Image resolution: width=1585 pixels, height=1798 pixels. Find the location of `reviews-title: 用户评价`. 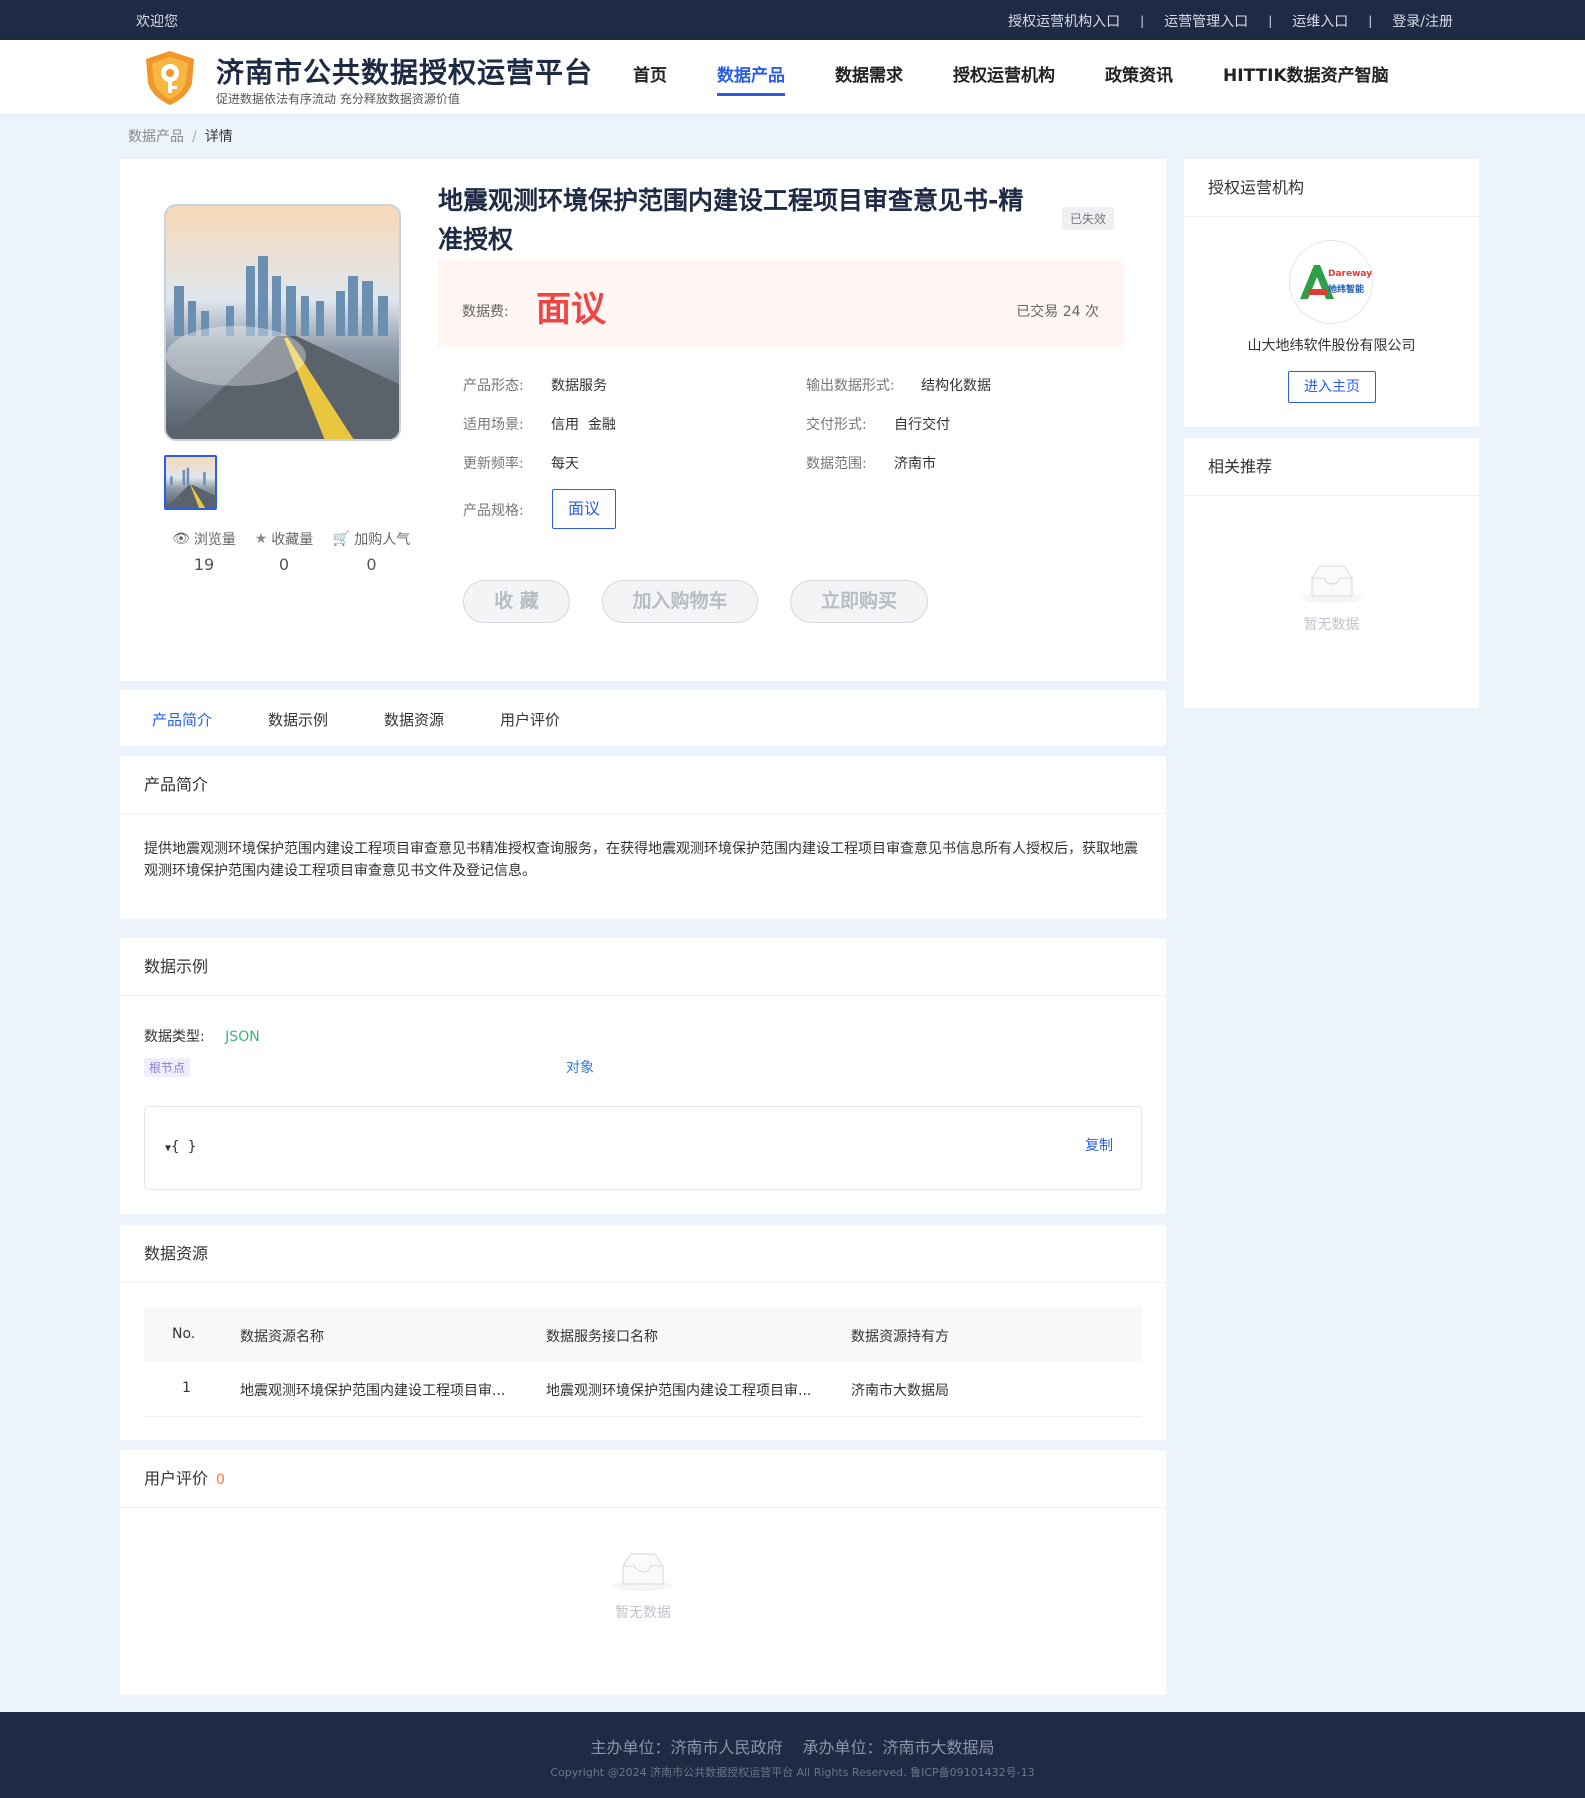

reviews-title: 用户评价 is located at coordinates (176, 1478).